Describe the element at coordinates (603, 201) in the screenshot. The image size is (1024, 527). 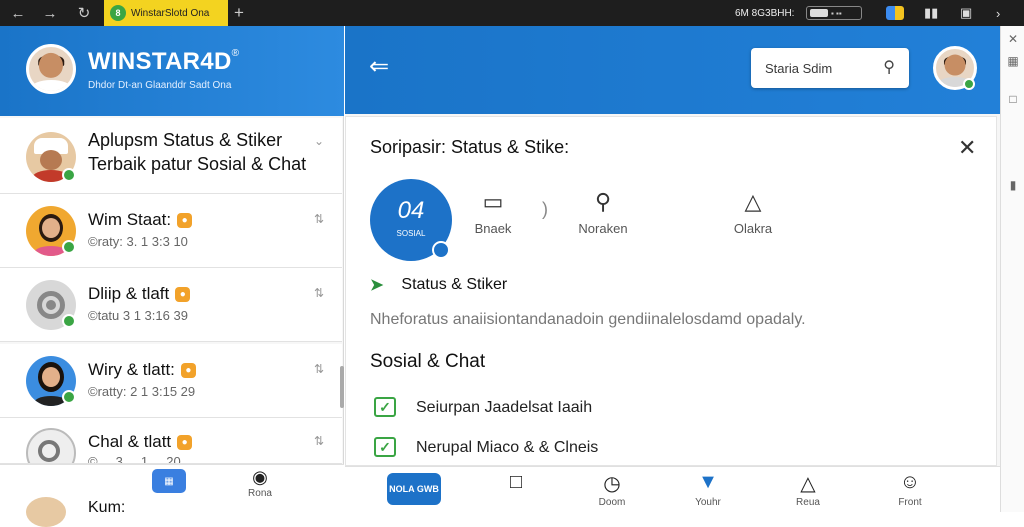
I see `location-pin-icon: ⚲` at that location.